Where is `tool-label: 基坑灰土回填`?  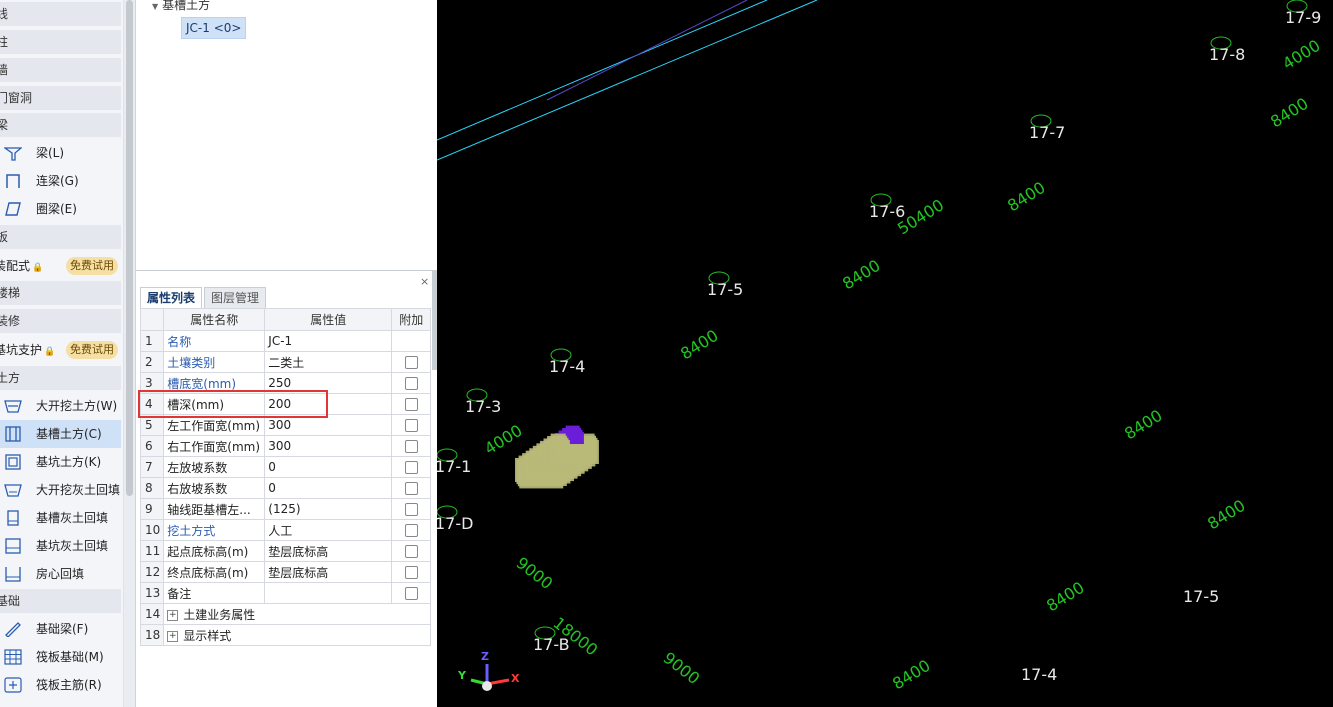 tool-label: 基坑灰土回填 is located at coordinates (72, 546).